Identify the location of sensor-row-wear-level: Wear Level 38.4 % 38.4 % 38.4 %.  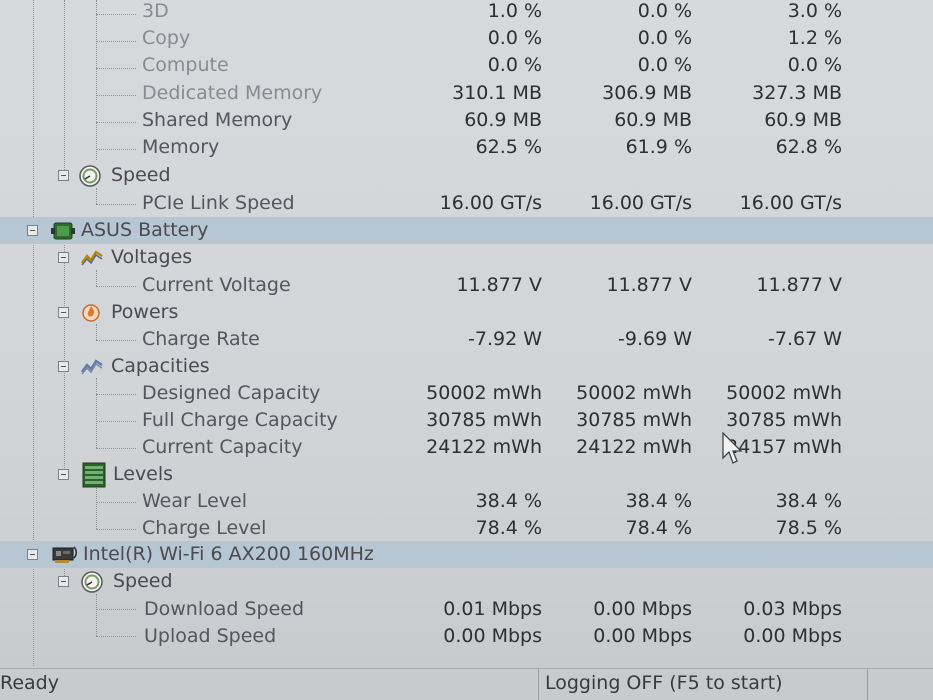
(466, 501).